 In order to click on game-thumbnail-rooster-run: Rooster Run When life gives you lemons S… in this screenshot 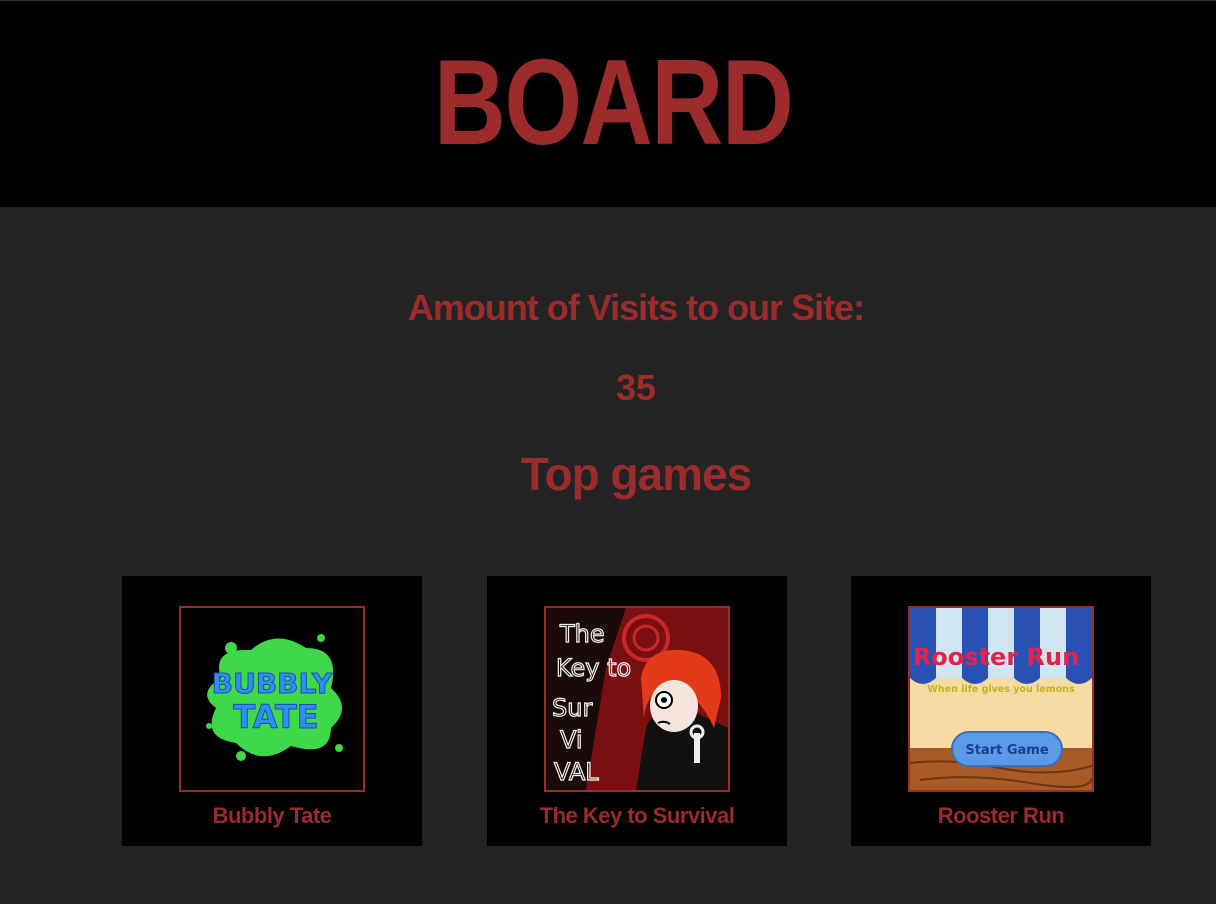, I will do `click(1001, 699)`.